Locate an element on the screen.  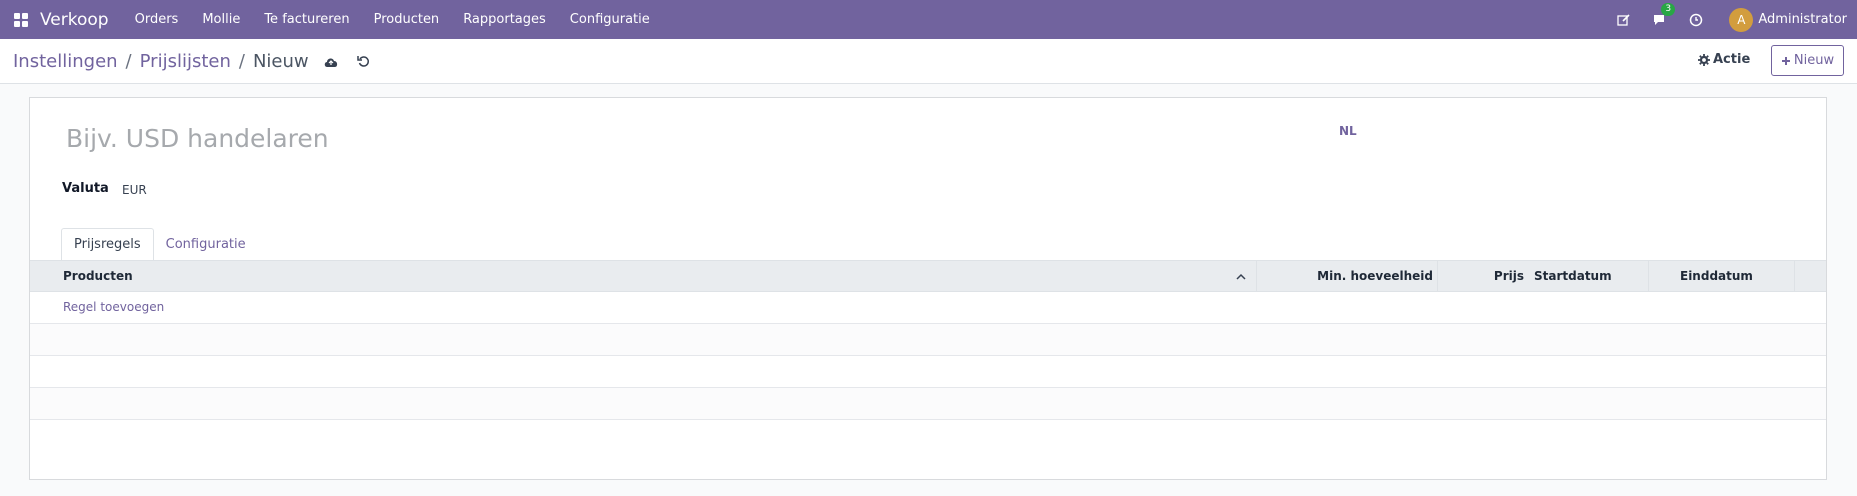
new-record-button: Nieuw is located at coordinates (1807, 60).